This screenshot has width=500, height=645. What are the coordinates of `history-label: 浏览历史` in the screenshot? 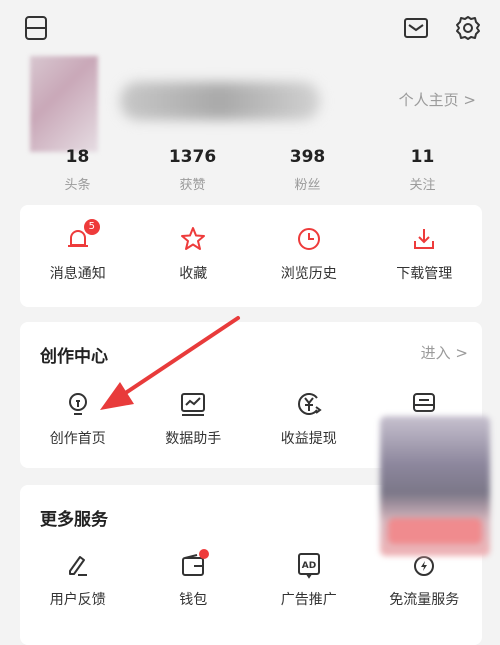 It's located at (308, 274).